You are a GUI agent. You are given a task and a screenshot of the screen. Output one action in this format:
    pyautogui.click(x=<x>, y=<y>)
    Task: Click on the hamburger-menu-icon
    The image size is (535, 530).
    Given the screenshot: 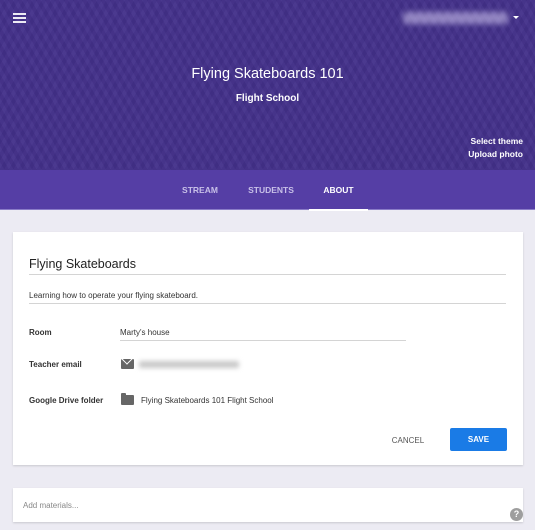 What is the action you would take?
    pyautogui.click(x=19, y=18)
    